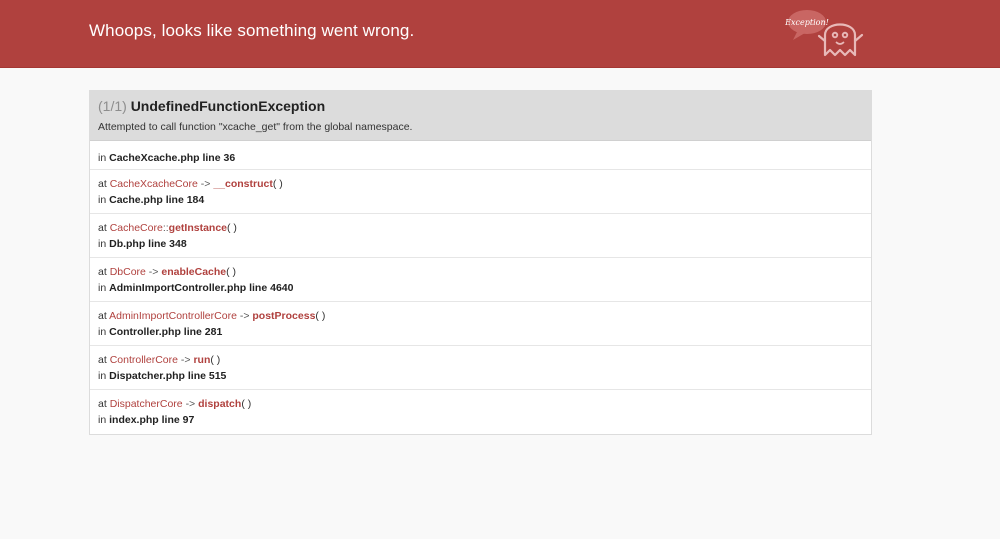 This screenshot has height=539, width=1000. What do you see at coordinates (193, 272) in the screenshot?
I see `method-name: enableCache` at bounding box center [193, 272].